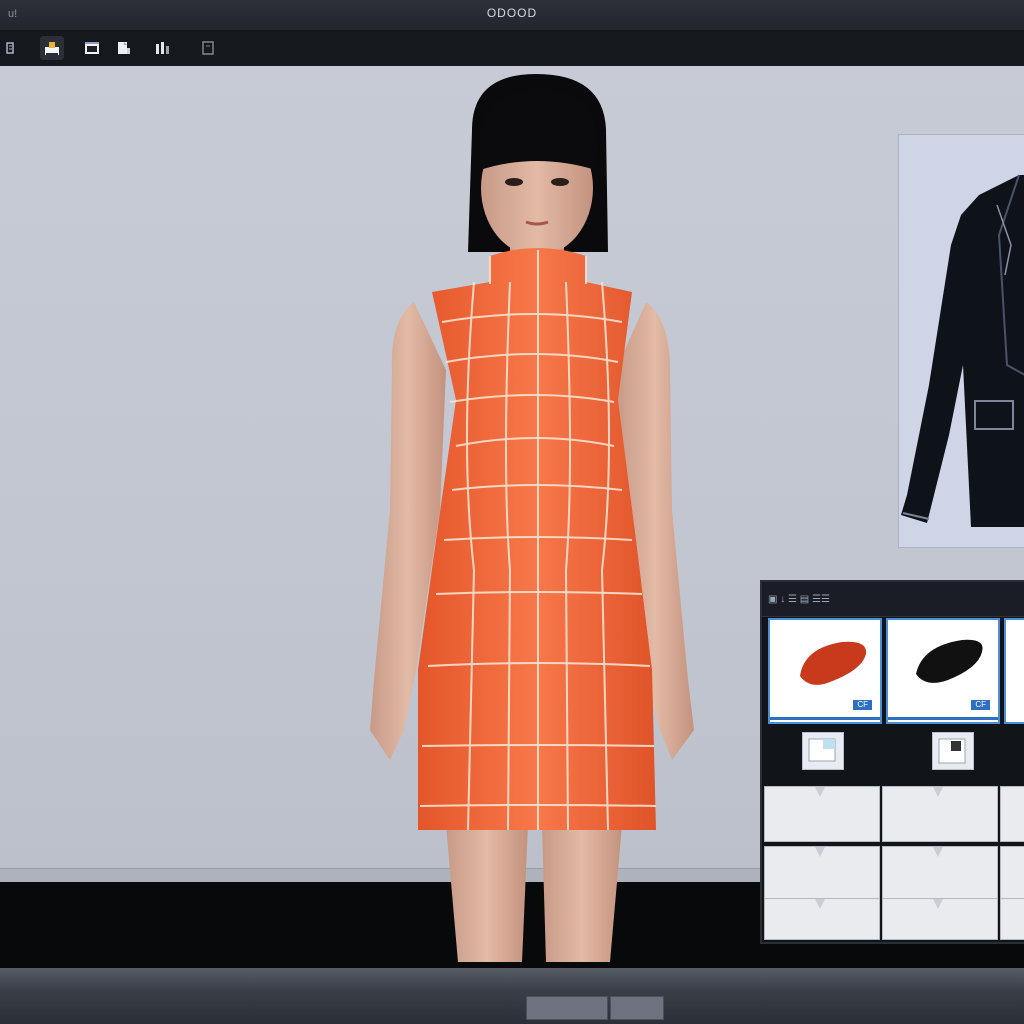  Describe the element at coordinates (825, 671) in the screenshot. I see `library-item-red-garment: CF` at that location.